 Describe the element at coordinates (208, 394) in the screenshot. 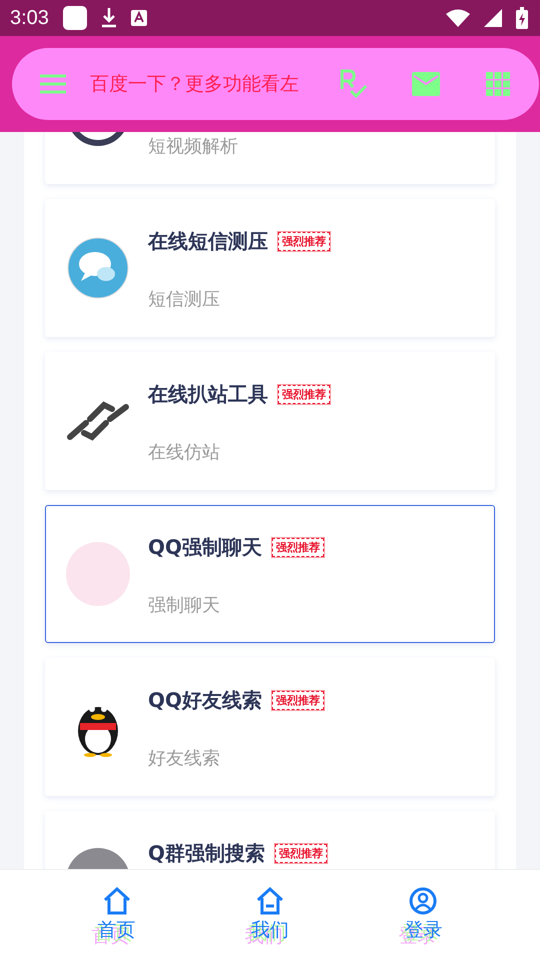

I see `tool-title: 在线扒站工具` at that location.